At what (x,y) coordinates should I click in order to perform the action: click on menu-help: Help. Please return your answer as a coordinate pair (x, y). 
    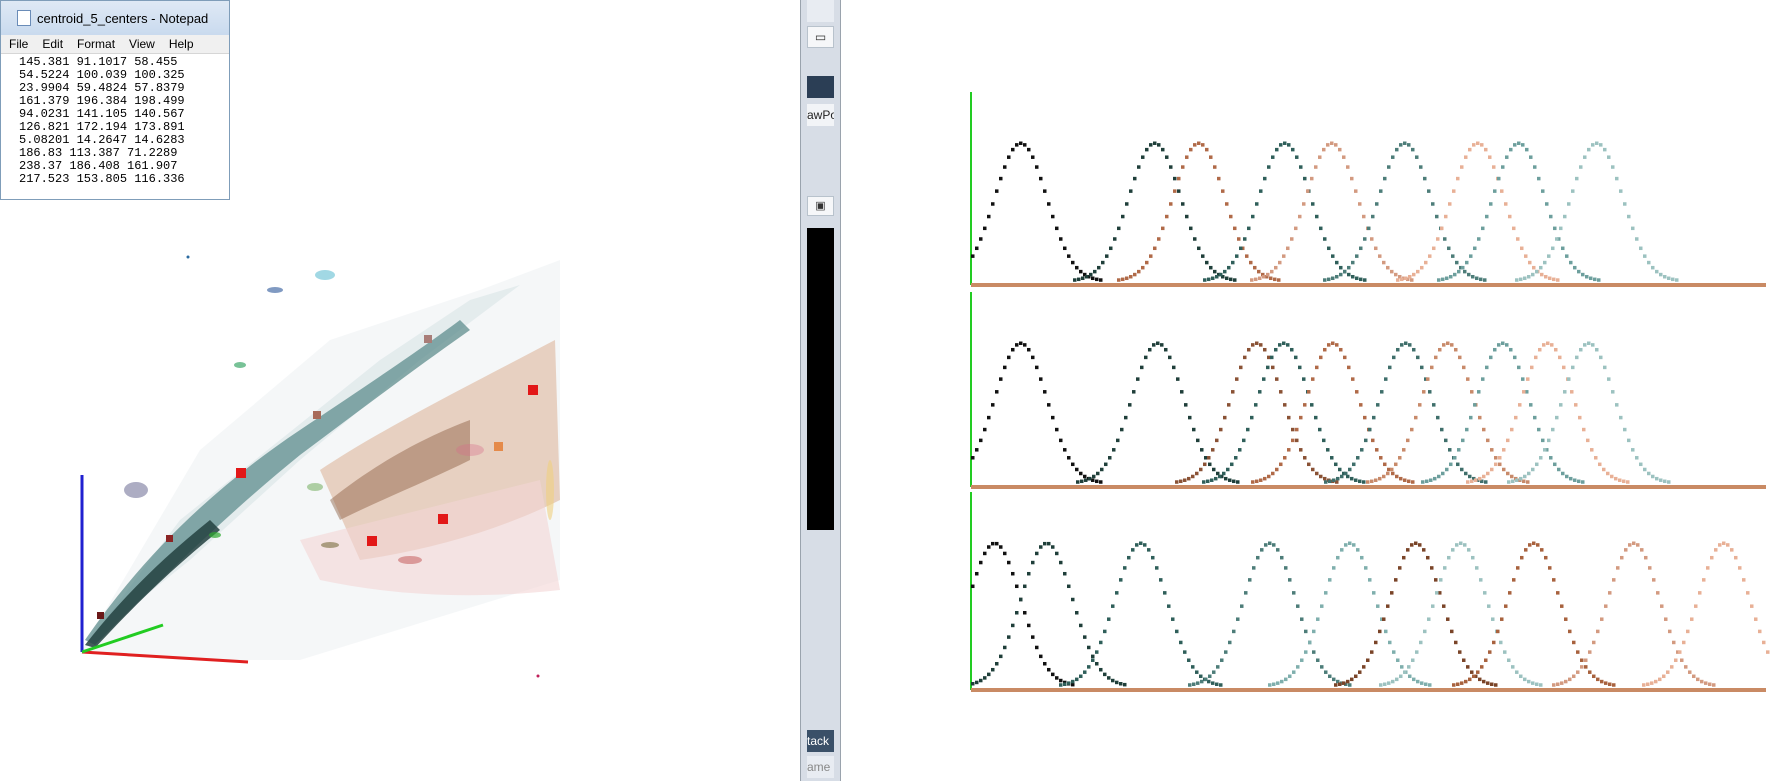
    Looking at the image, I should click on (181, 44).